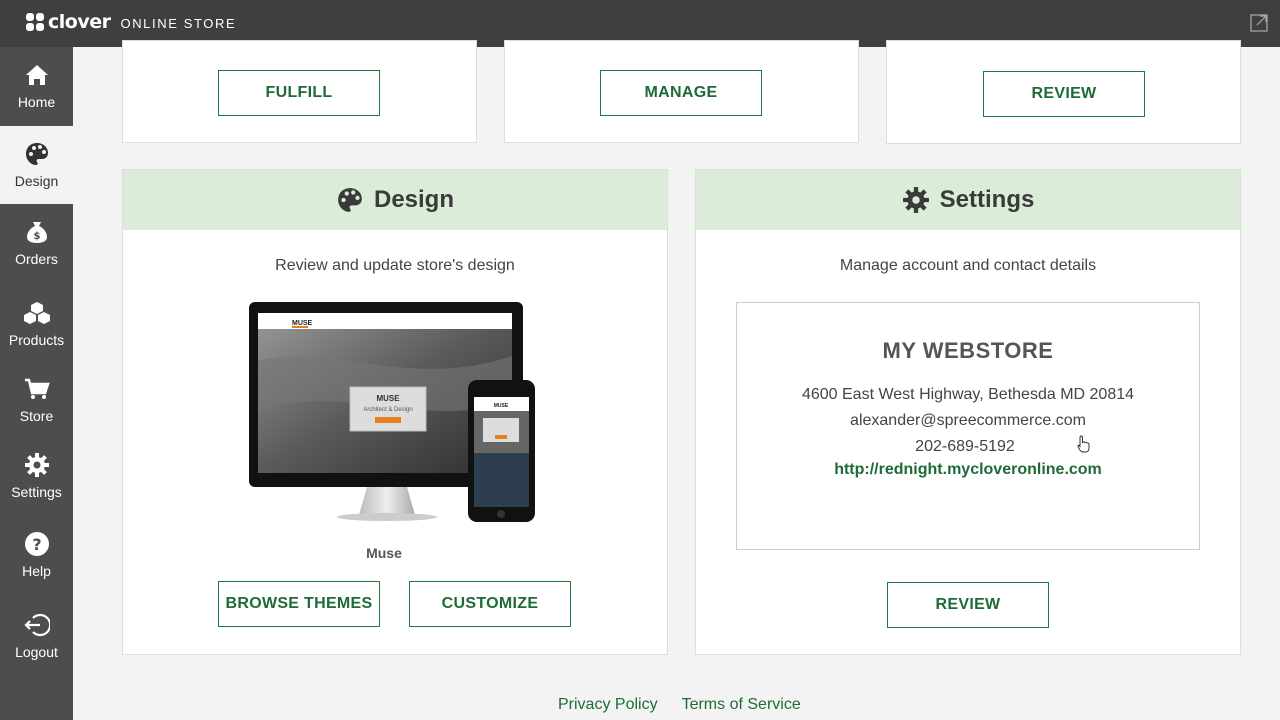 The image size is (1280, 720). What do you see at coordinates (178, 23) in the screenshot?
I see `product-name: ONLINE STORE` at bounding box center [178, 23].